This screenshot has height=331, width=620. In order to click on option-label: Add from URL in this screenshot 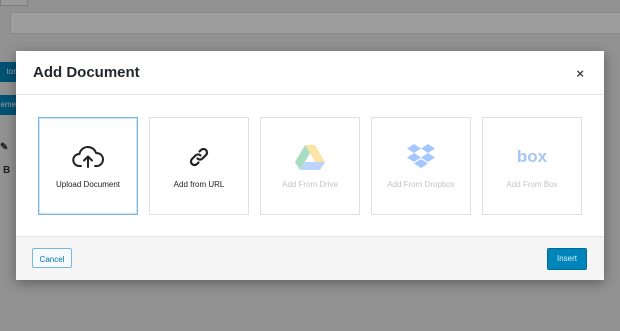, I will do `click(199, 184)`.